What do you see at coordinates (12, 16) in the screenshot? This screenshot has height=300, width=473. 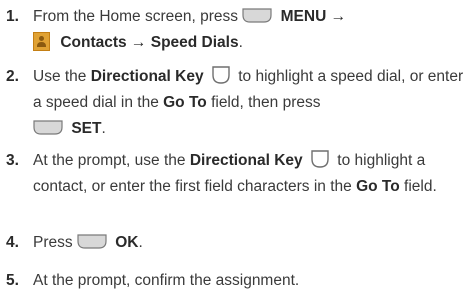 I see `step-number: 1.` at bounding box center [12, 16].